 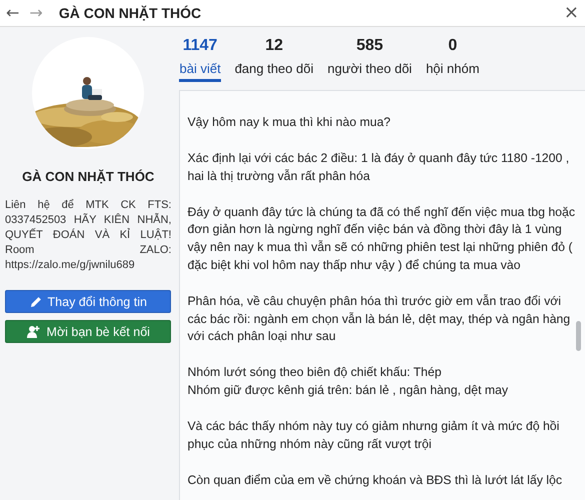 What do you see at coordinates (130, 13) in the screenshot?
I see `window-title: GÀ CON NHẶT THÓC` at bounding box center [130, 13].